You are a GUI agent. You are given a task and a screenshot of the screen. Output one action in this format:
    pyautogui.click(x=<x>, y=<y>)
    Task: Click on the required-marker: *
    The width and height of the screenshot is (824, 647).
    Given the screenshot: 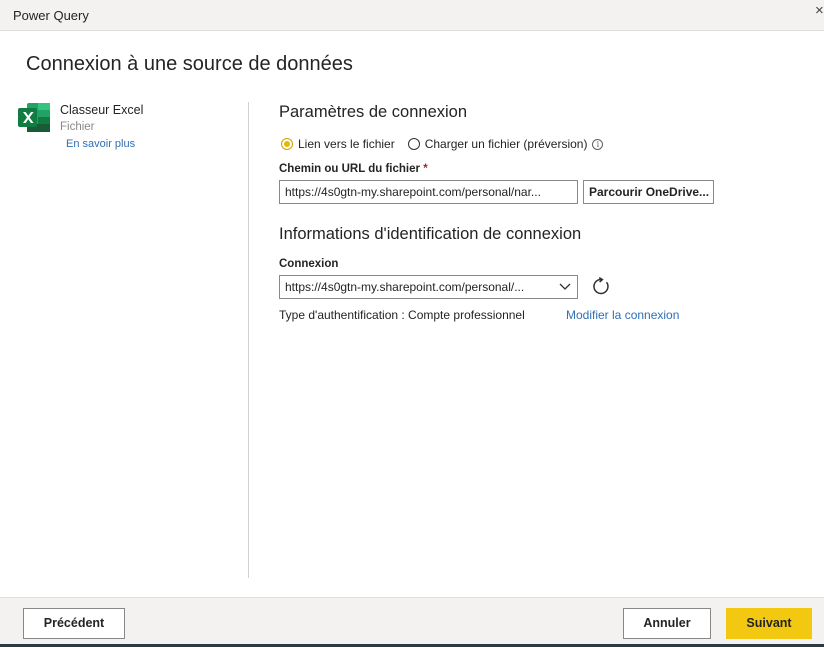 What is the action you would take?
    pyautogui.click(x=425, y=169)
    